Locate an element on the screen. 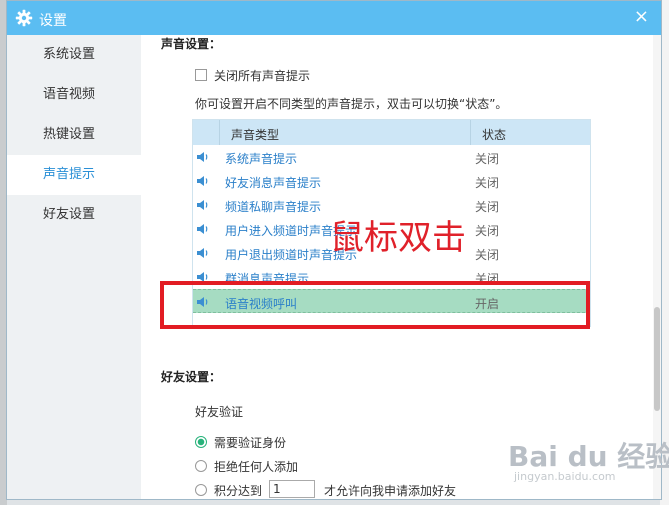 Image resolution: width=669 pixels, height=505 pixels. title-bar: 设置 × is located at coordinates (334, 18).